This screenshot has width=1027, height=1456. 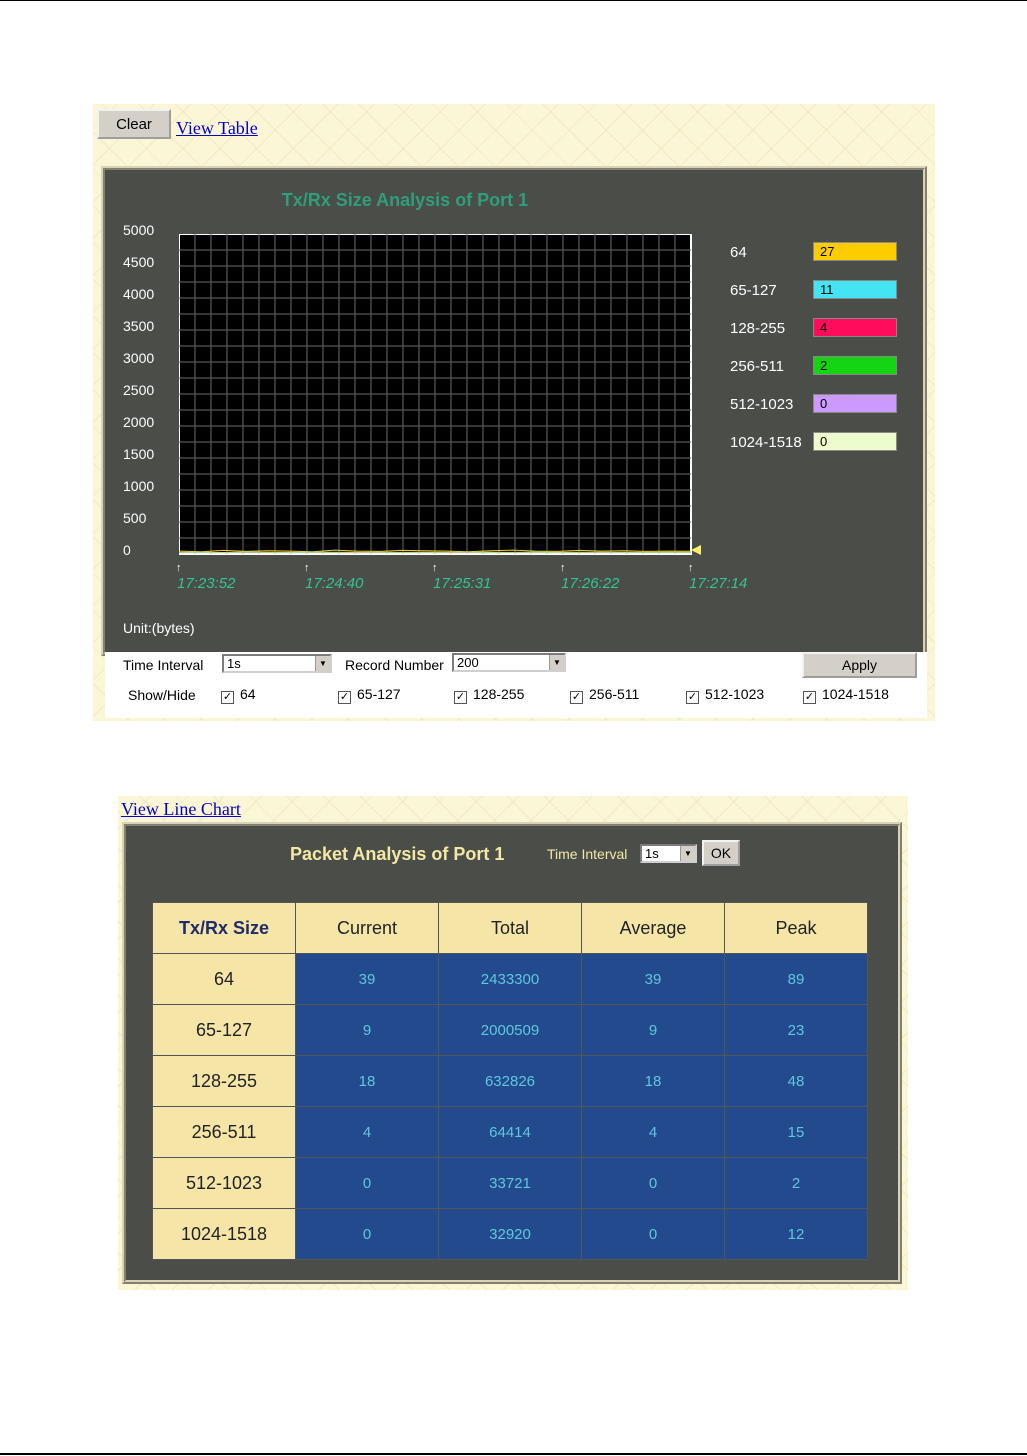 I want to click on table-cell: 18, so click(x=653, y=1081).